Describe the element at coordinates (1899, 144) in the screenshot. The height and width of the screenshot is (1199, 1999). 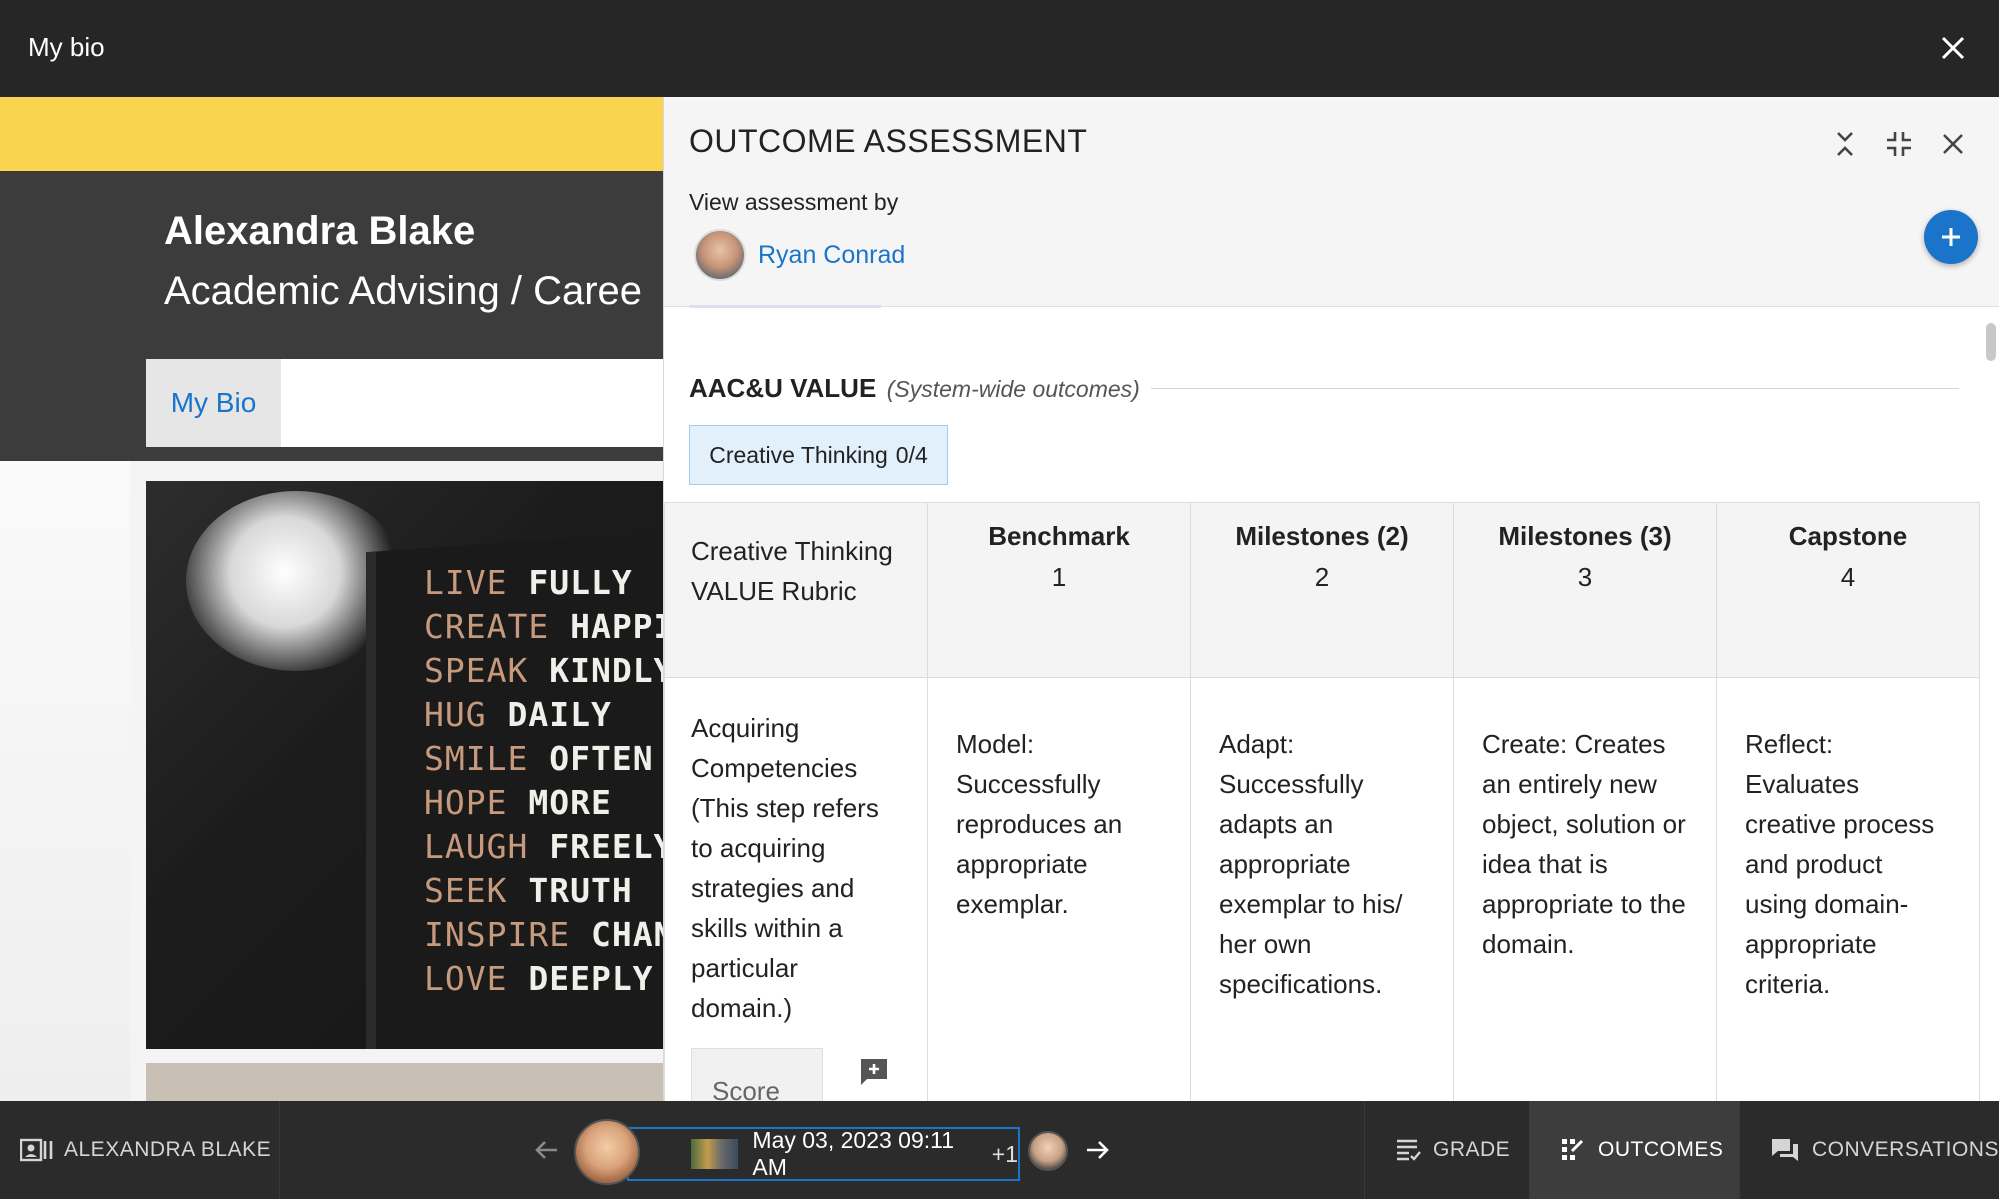
I see `minimize-icon` at that location.